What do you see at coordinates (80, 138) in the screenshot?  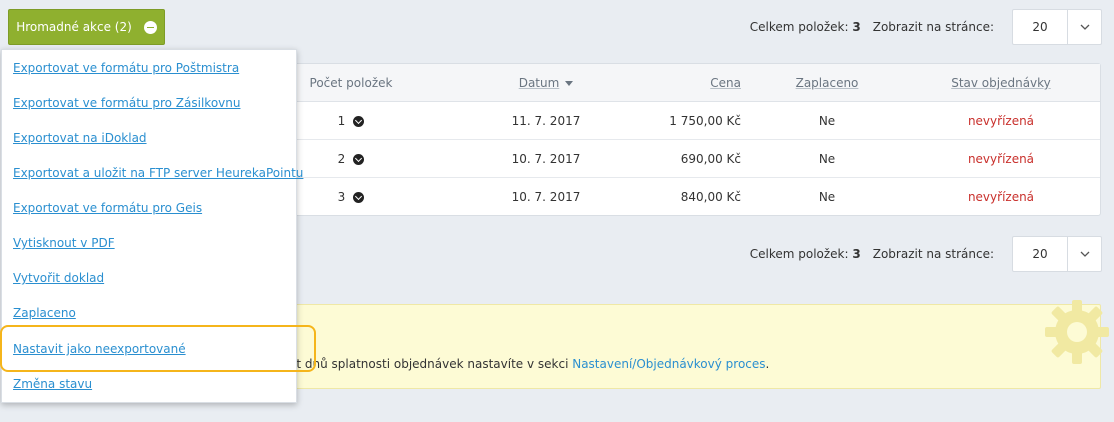 I see `menu-item-export-idoklad: Exportovat na iDoklad` at bounding box center [80, 138].